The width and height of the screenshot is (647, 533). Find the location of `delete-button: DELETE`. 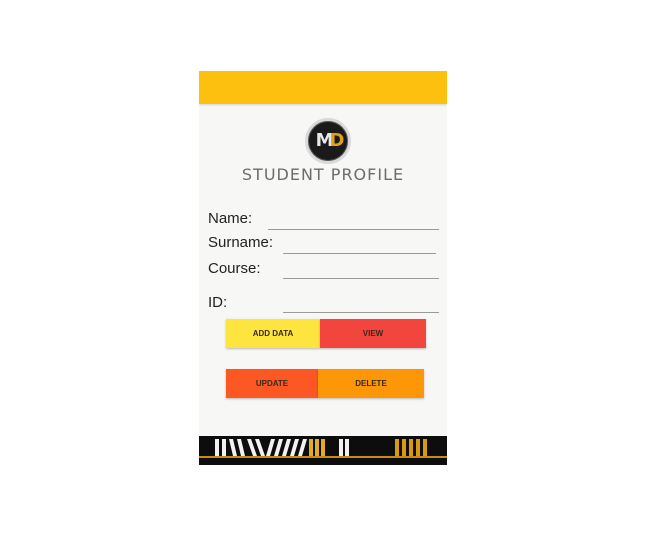

delete-button: DELETE is located at coordinates (371, 383).